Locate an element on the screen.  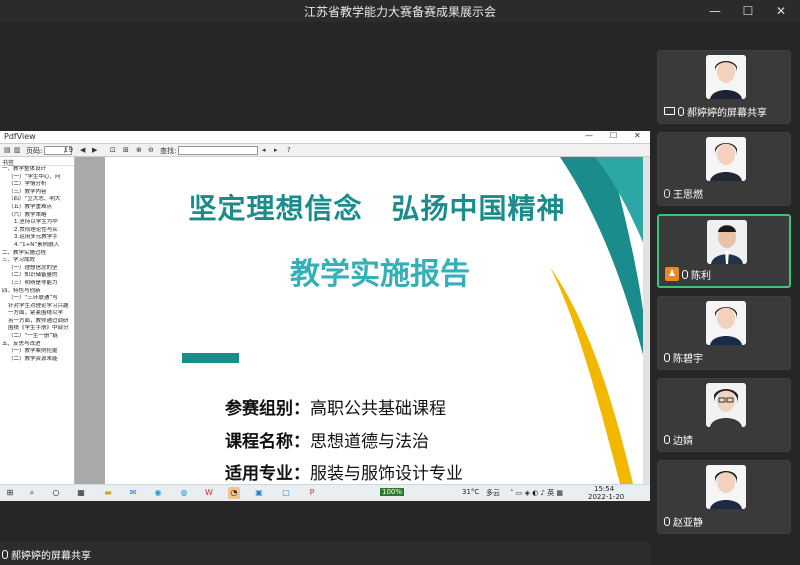
zoom-in-icon: ⊕ is located at coordinates (139, 150).